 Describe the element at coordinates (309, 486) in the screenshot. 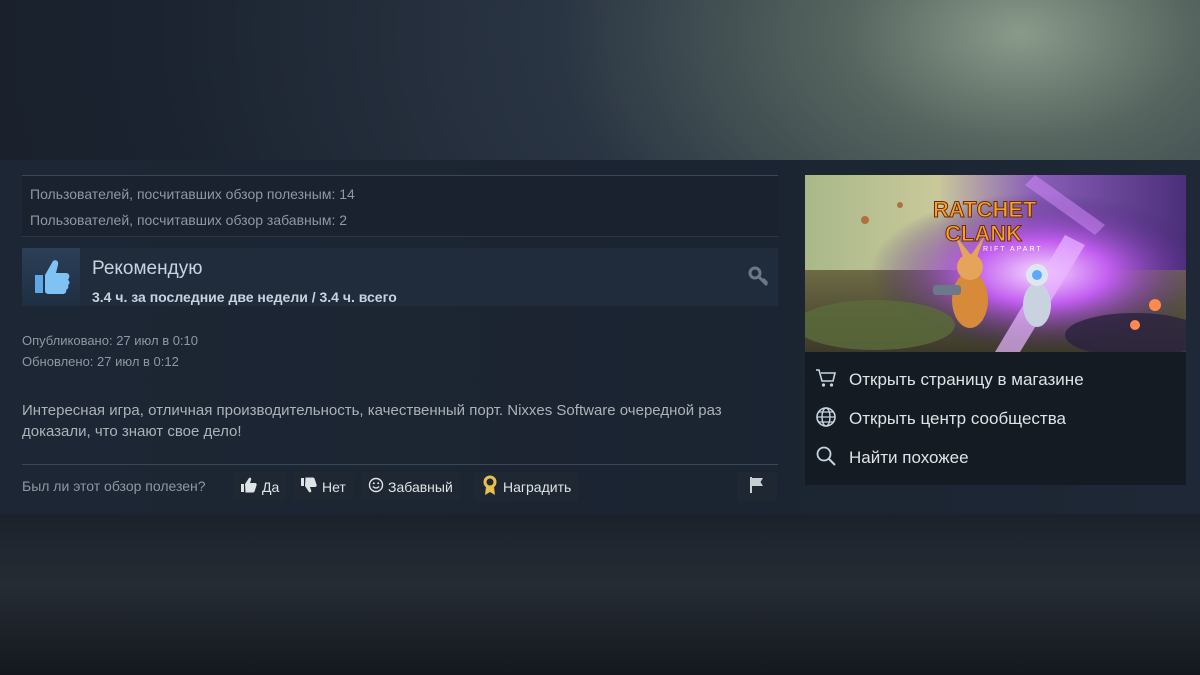

I see `thumbs-down-icon` at that location.